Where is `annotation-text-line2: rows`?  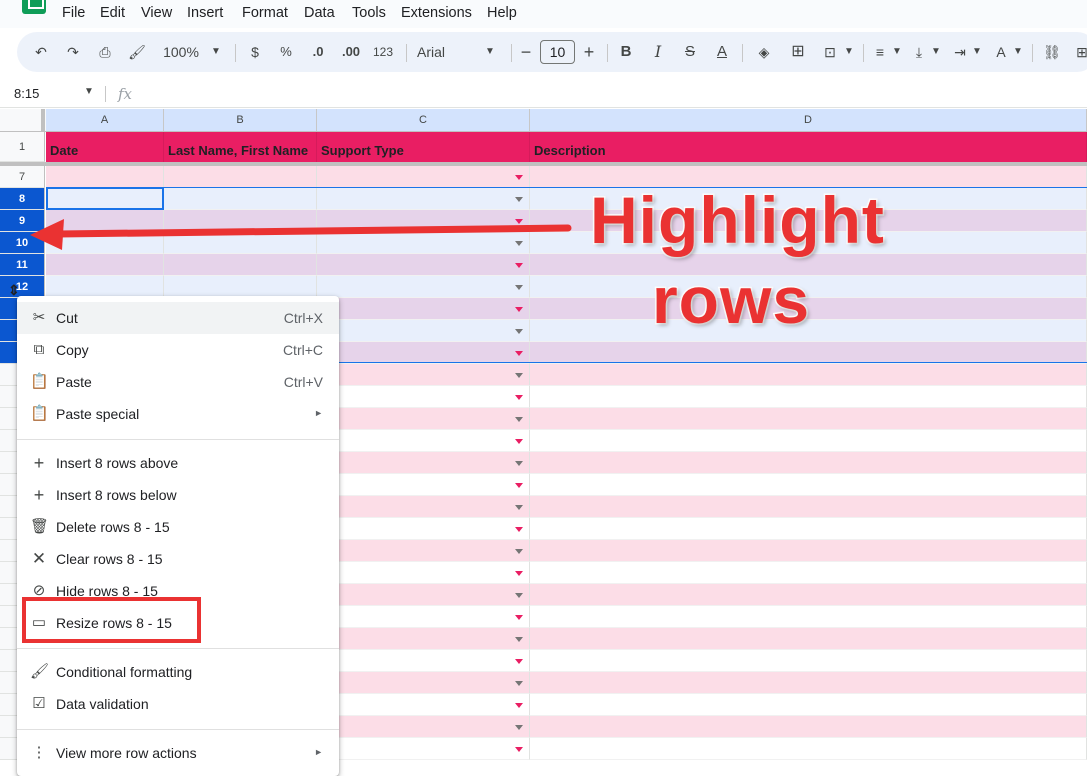 annotation-text-line2: rows is located at coordinates (730, 300).